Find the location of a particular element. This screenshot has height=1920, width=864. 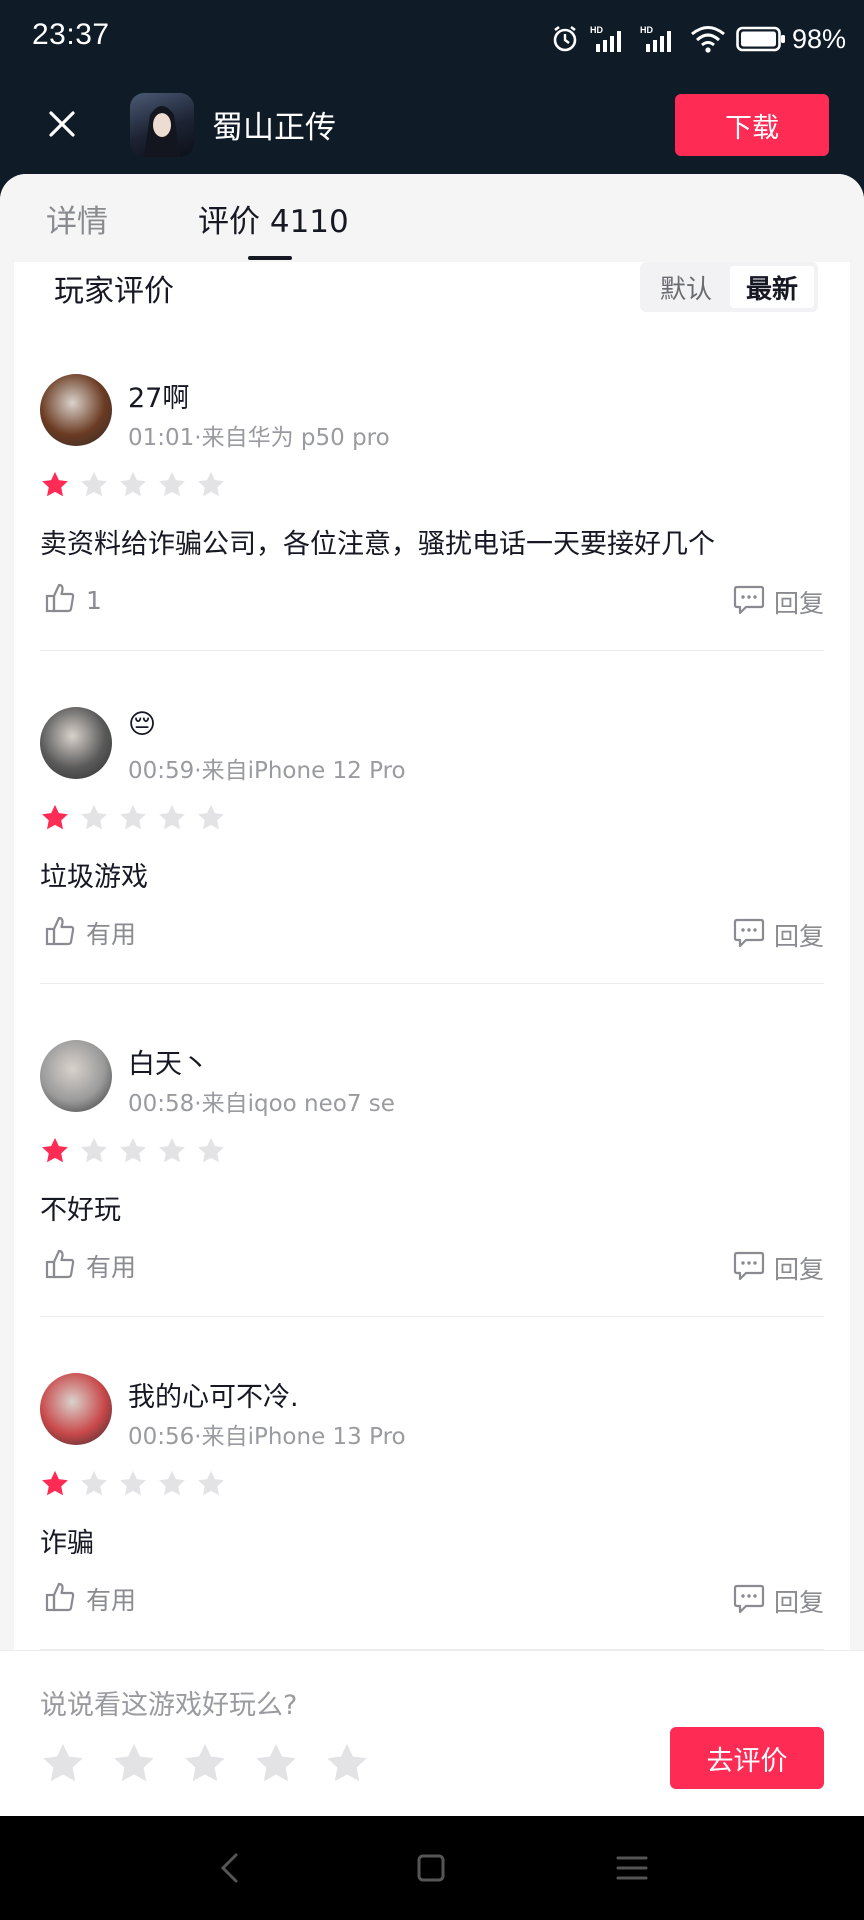

tab-reviews: 评价 4110 is located at coordinates (273, 218).